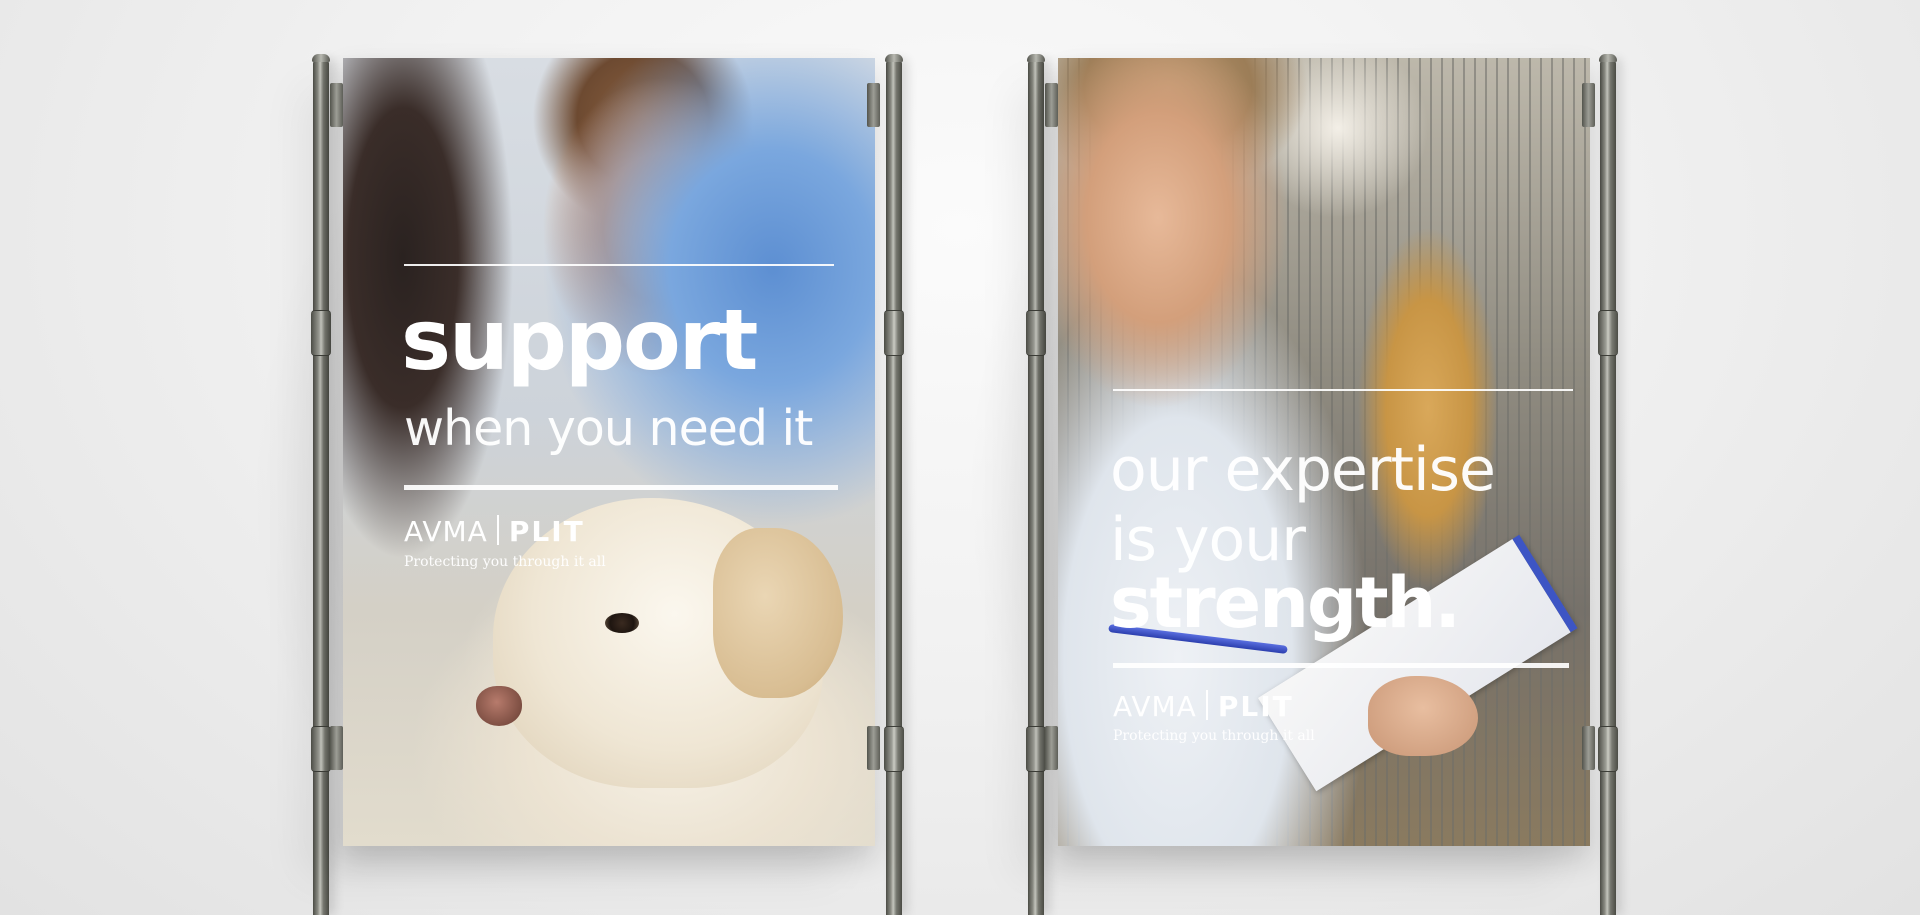 Image resolution: width=1920 pixels, height=915 pixels. Describe the element at coordinates (1303, 470) in the screenshot. I see `poster-headline-light-1: our expertise` at that location.